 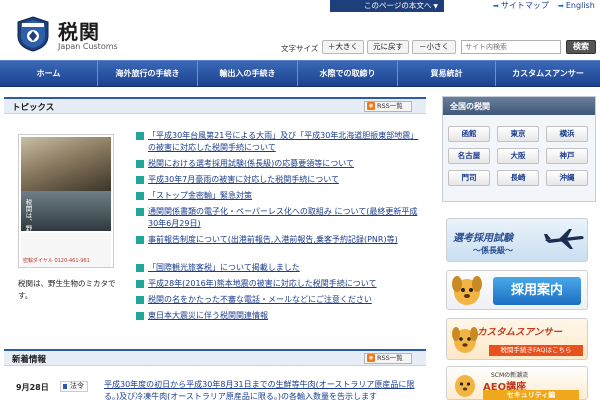 What do you see at coordinates (56, 261) in the screenshot?
I see `poster-phone-number: 密輸ダイヤル 0120-461-961` at bounding box center [56, 261].